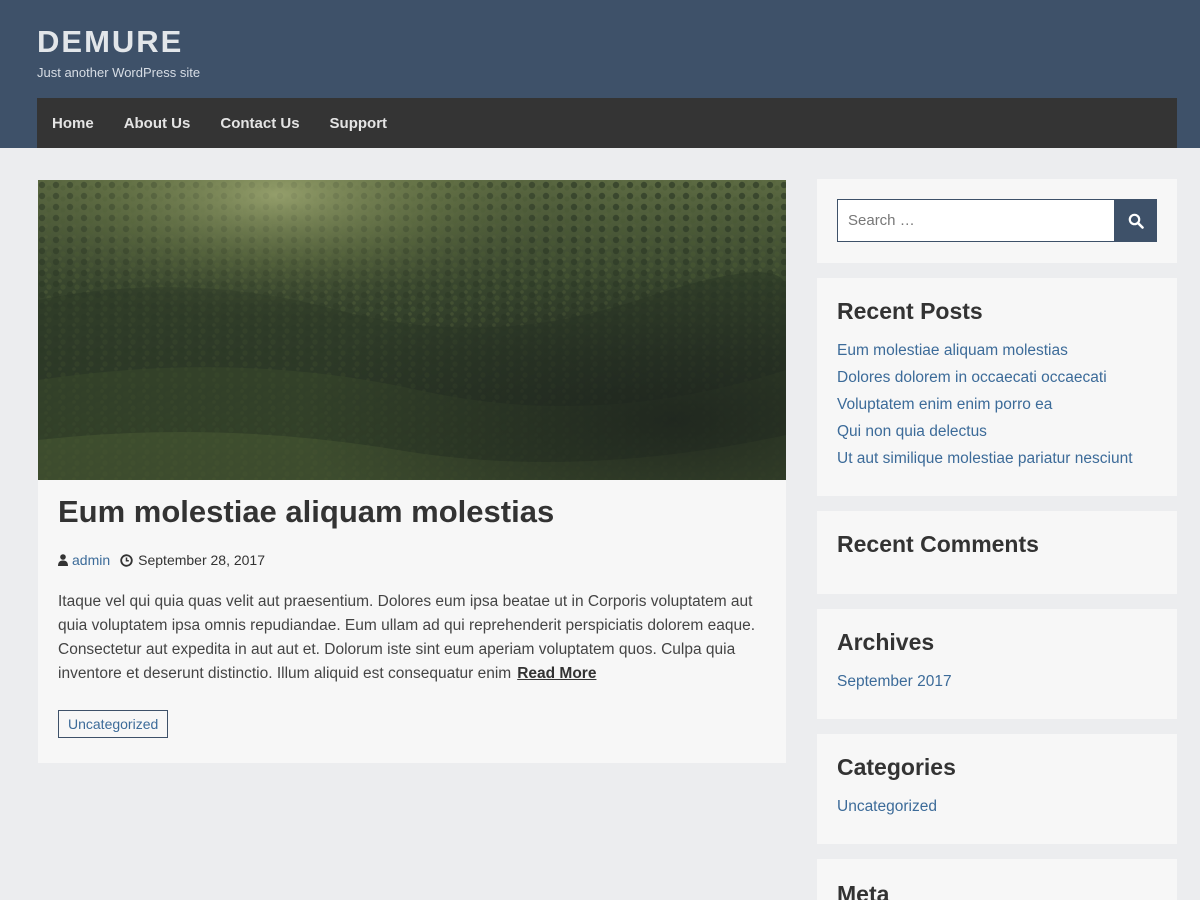 This screenshot has width=1200, height=900. What do you see at coordinates (63, 560) in the screenshot?
I see `user-icon` at bounding box center [63, 560].